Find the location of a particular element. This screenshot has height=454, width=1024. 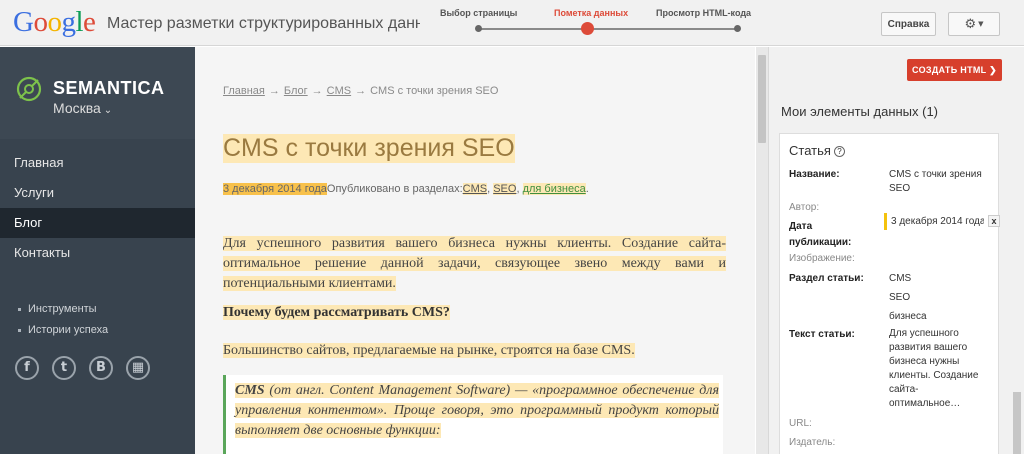

logo-letter: e is located at coordinates (89, 22).